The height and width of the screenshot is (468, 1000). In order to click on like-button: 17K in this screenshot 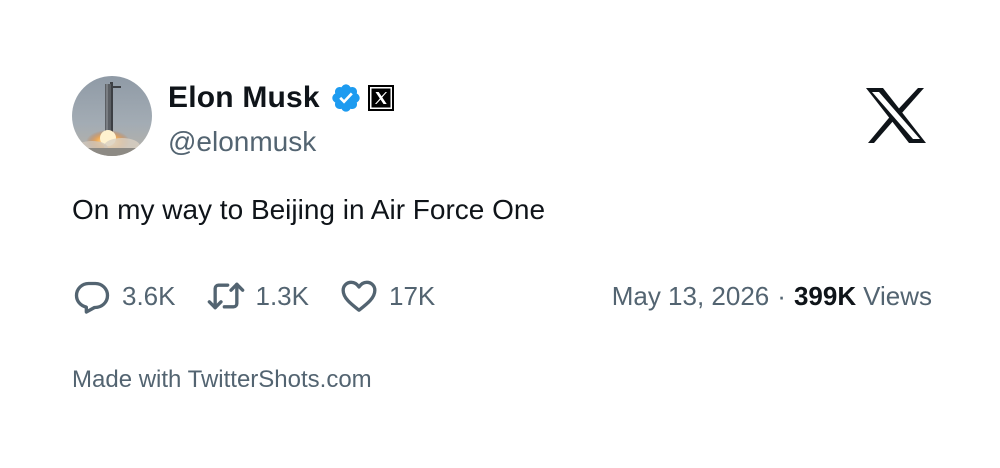, I will do `click(387, 296)`.